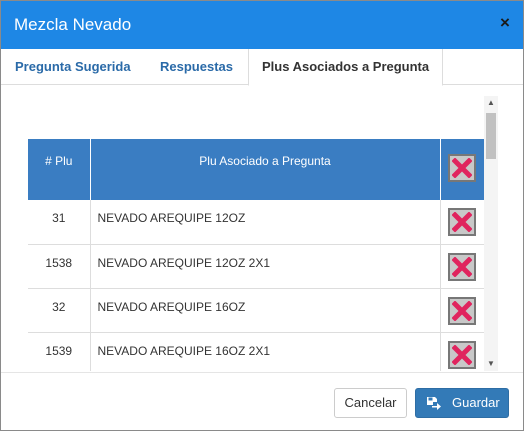  I want to click on plu-name: NEVADO AREQUIPE 12OZ 2X1, so click(265, 266).